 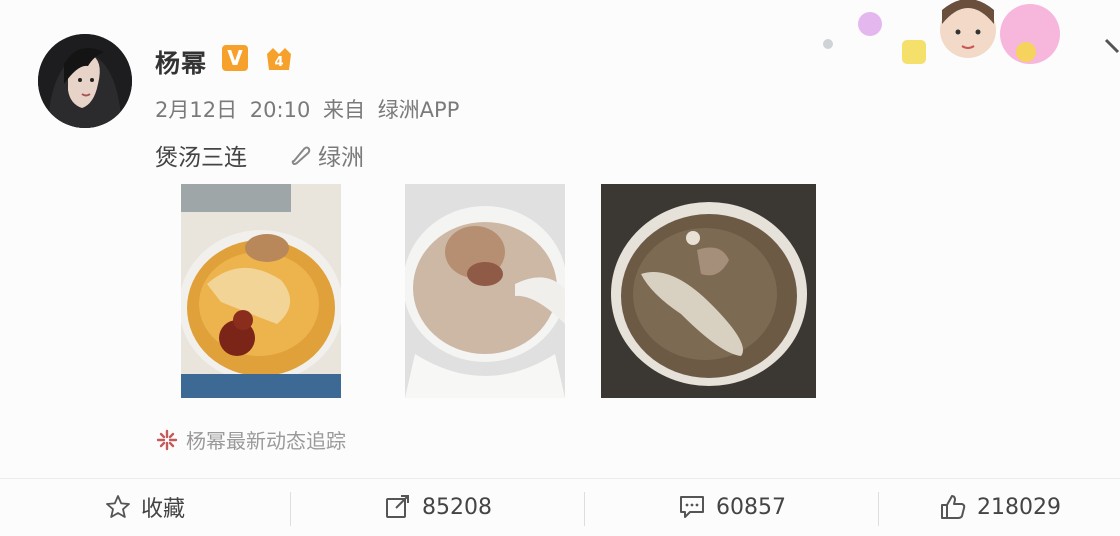 What do you see at coordinates (196, 110) in the screenshot?
I see `post-date: 2月12日` at bounding box center [196, 110].